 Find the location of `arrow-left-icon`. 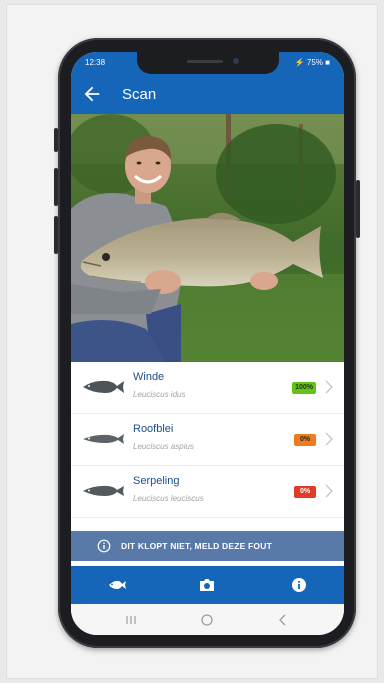

arrow-left-icon is located at coordinates (92, 94).